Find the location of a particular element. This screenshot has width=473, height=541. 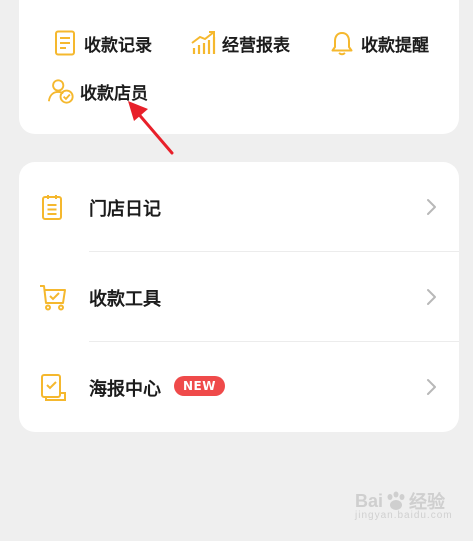

menu-item-label: 海报中心 is located at coordinates (125, 389).